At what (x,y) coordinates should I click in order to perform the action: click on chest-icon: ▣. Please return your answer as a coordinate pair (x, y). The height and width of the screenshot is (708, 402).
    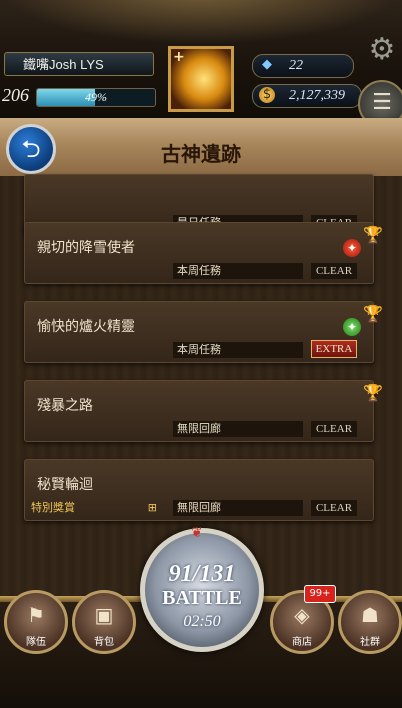
    Looking at the image, I should click on (104, 615).